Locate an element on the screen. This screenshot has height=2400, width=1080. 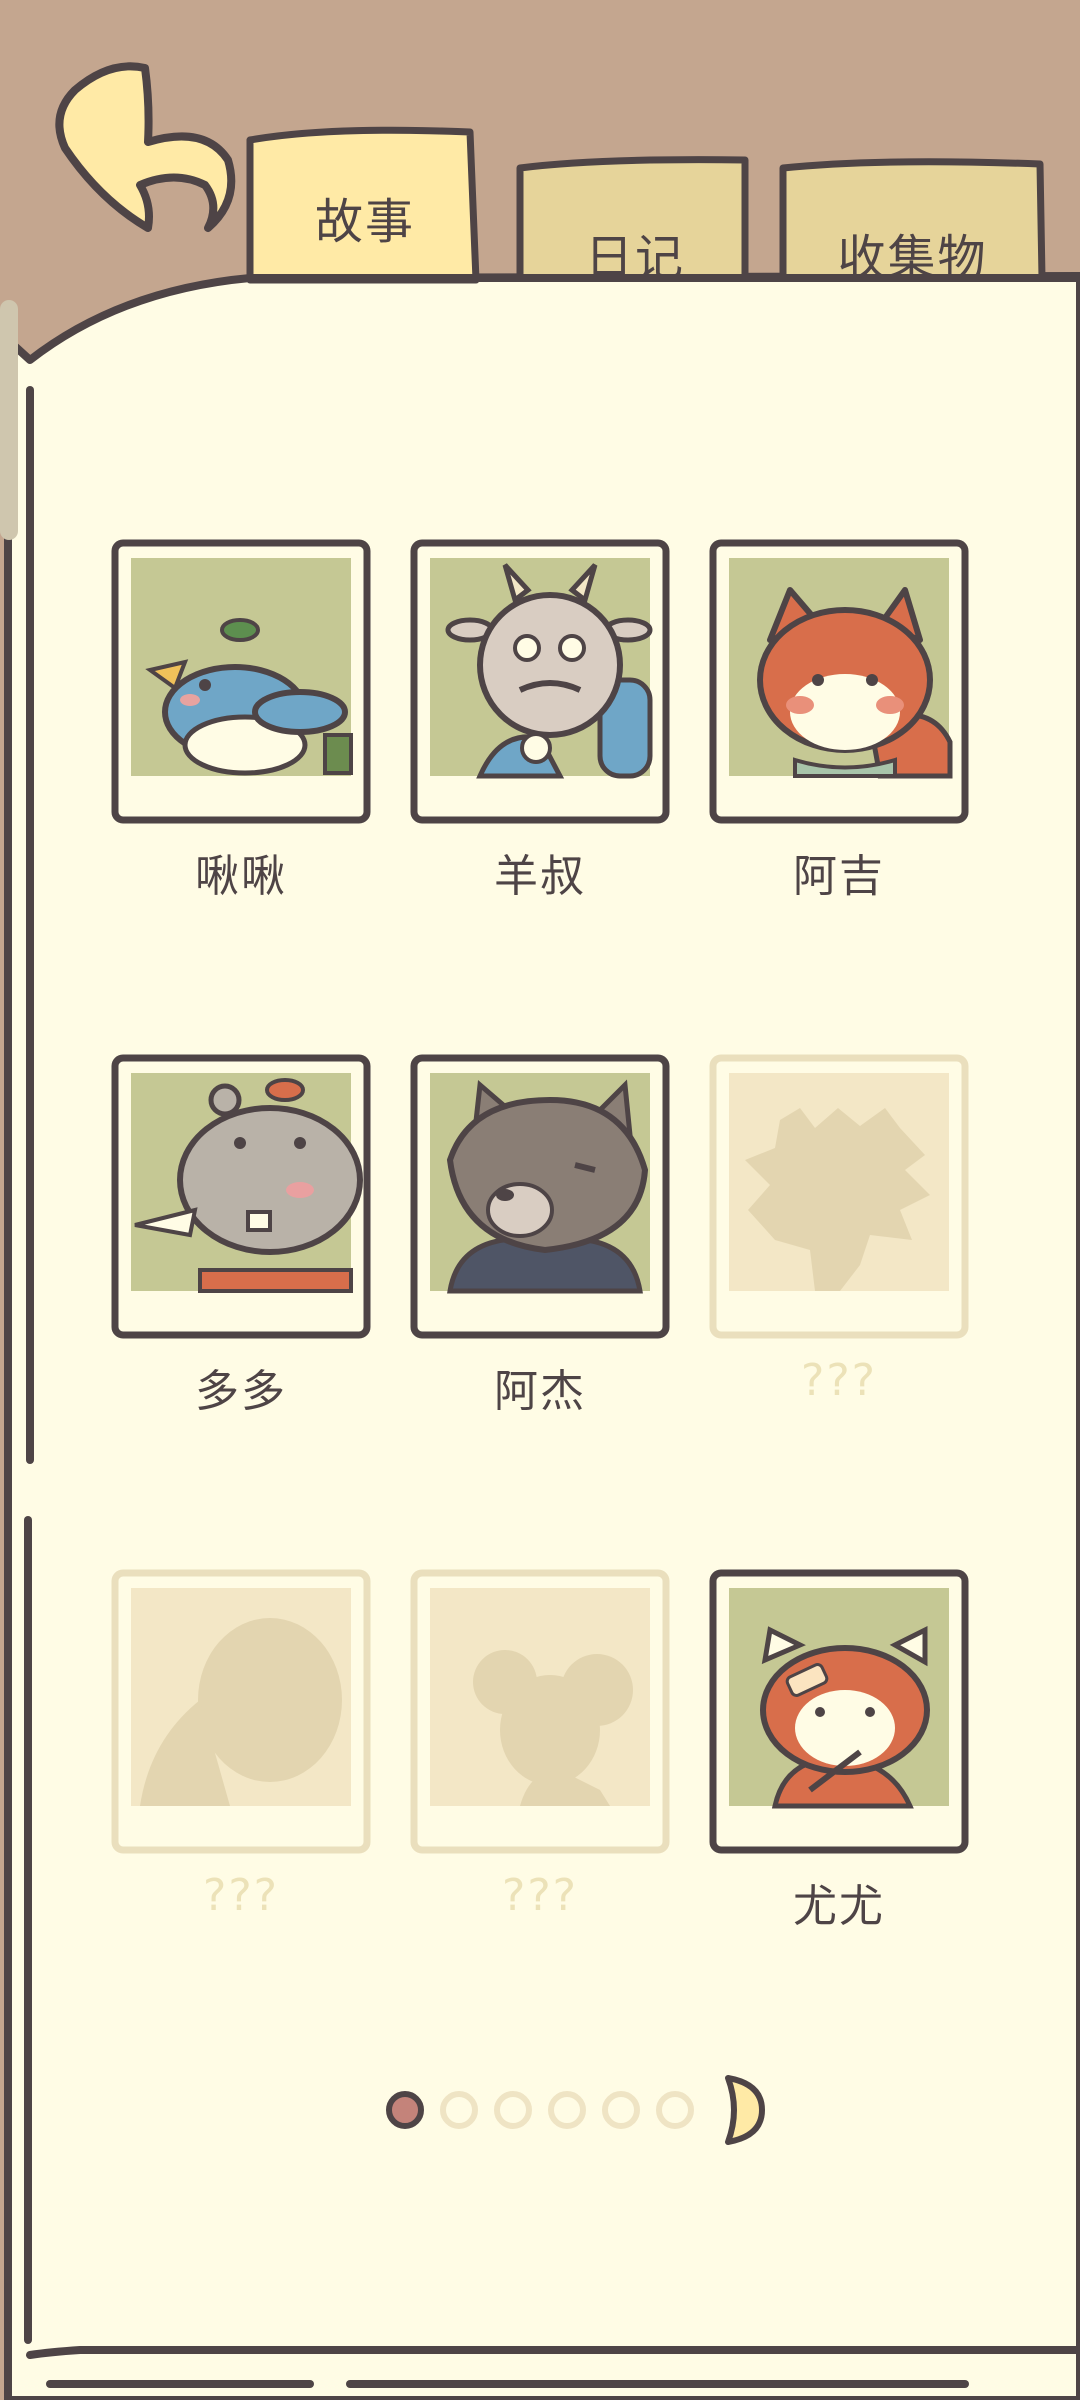
wolf-portrait-icon is located at coordinates (547, 1186).